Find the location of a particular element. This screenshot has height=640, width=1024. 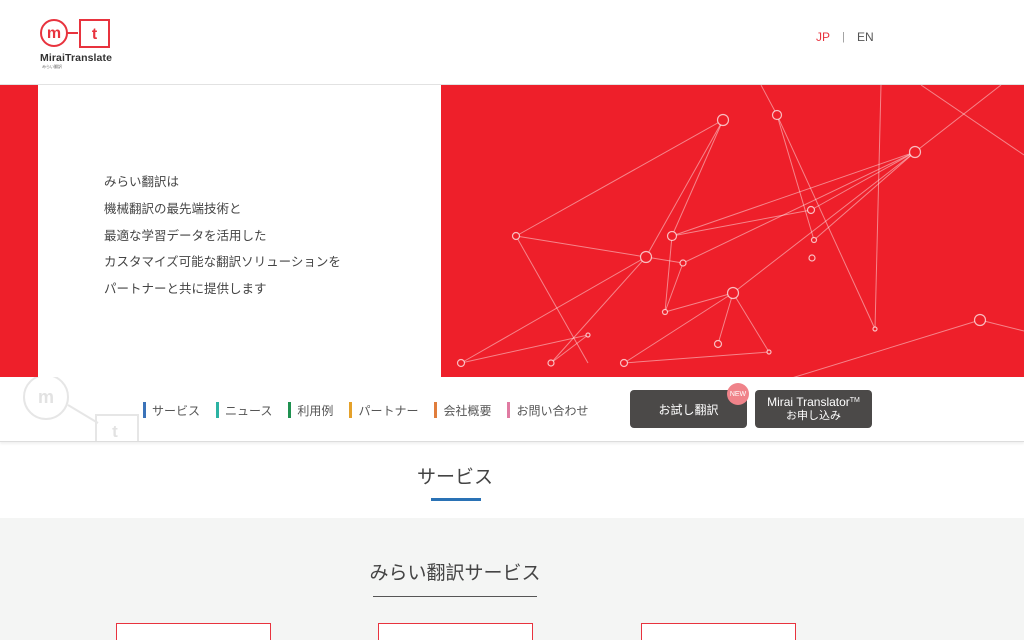

section-title: サービス is located at coordinates (454, 477).